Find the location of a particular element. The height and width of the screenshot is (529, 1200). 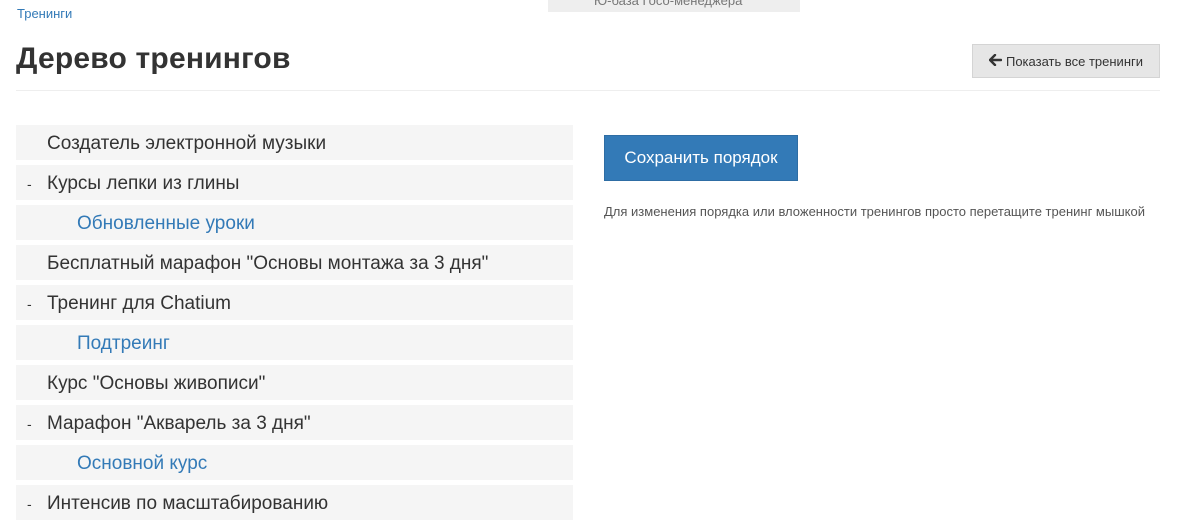

tree-item-label: Курсы лепки из глины is located at coordinates (143, 183).